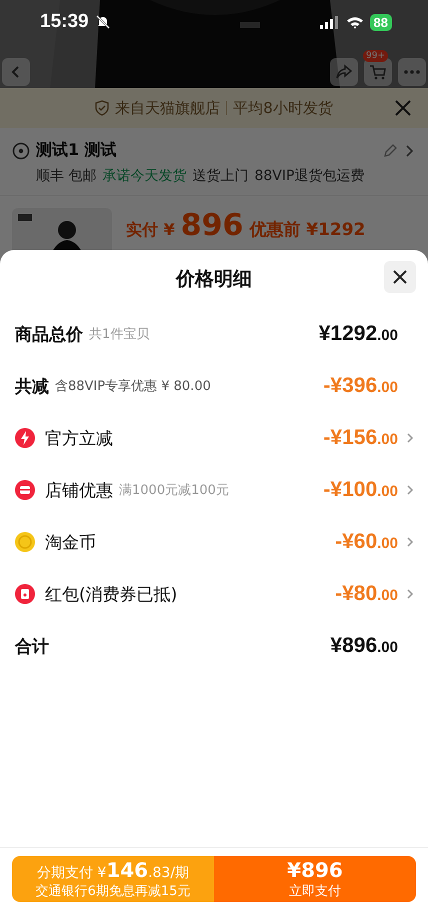 This screenshot has width=428, height=912. What do you see at coordinates (366, 594) in the screenshot?
I see `amount: -¥80.00` at bounding box center [366, 594].